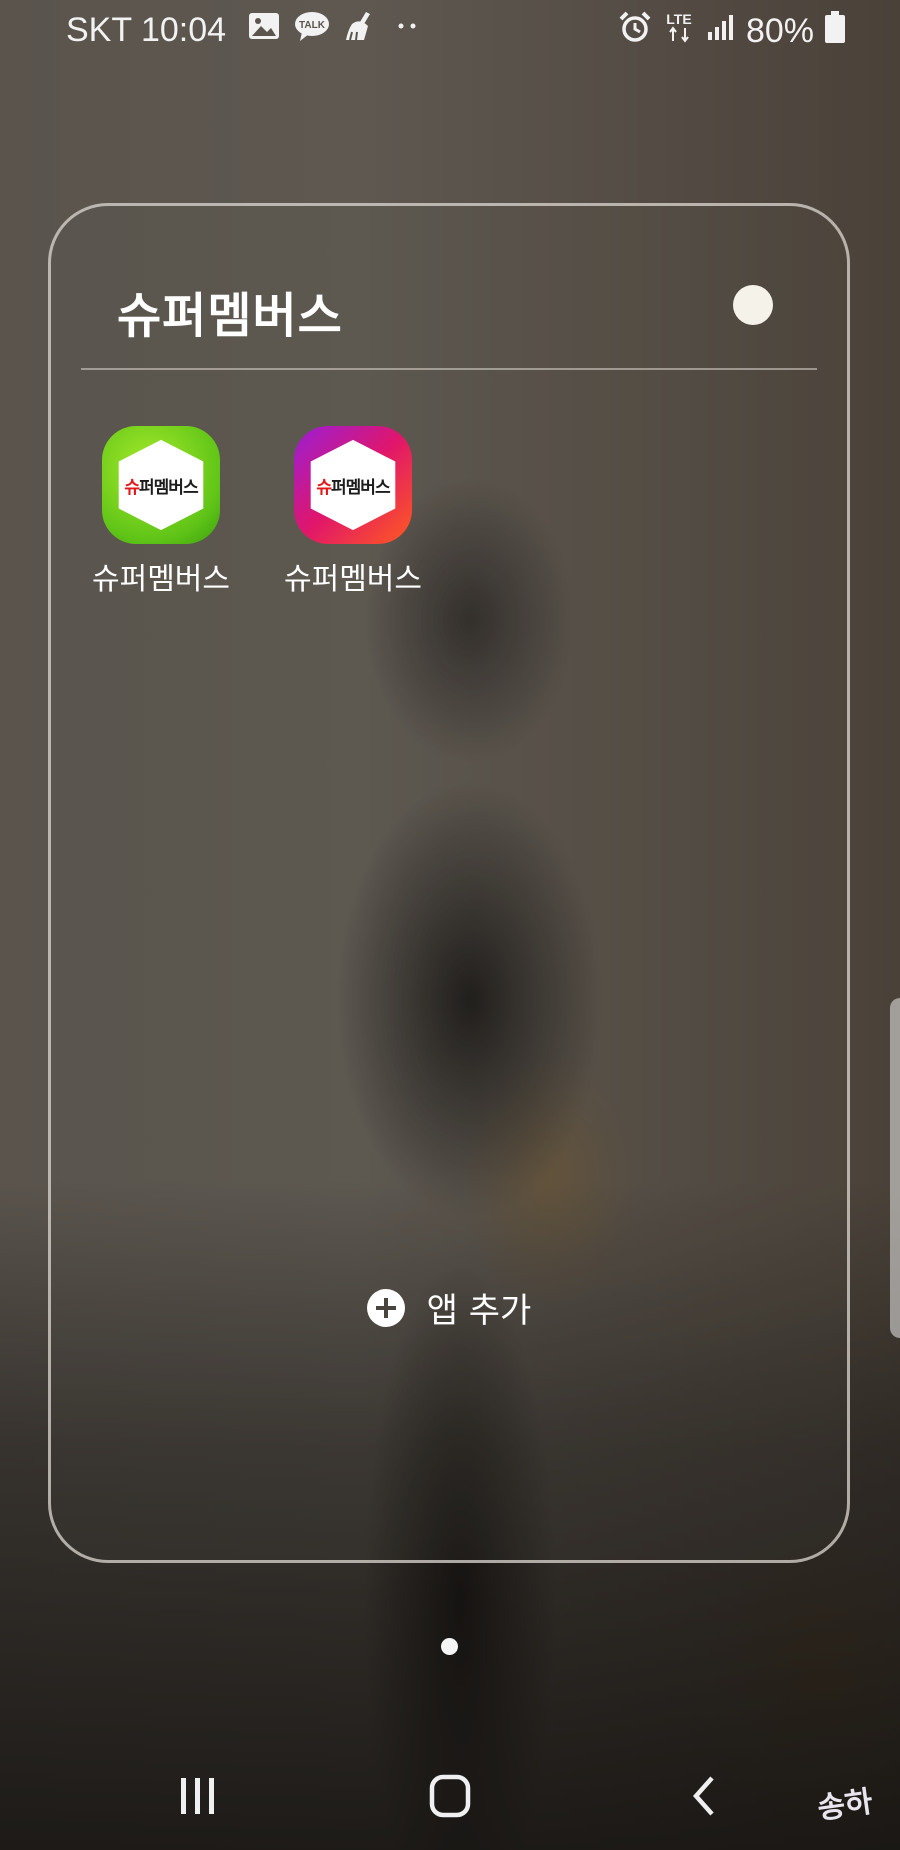 Image resolution: width=900 pixels, height=1850 pixels. Describe the element at coordinates (721, 31) in the screenshot. I see `signal-icon` at that location.